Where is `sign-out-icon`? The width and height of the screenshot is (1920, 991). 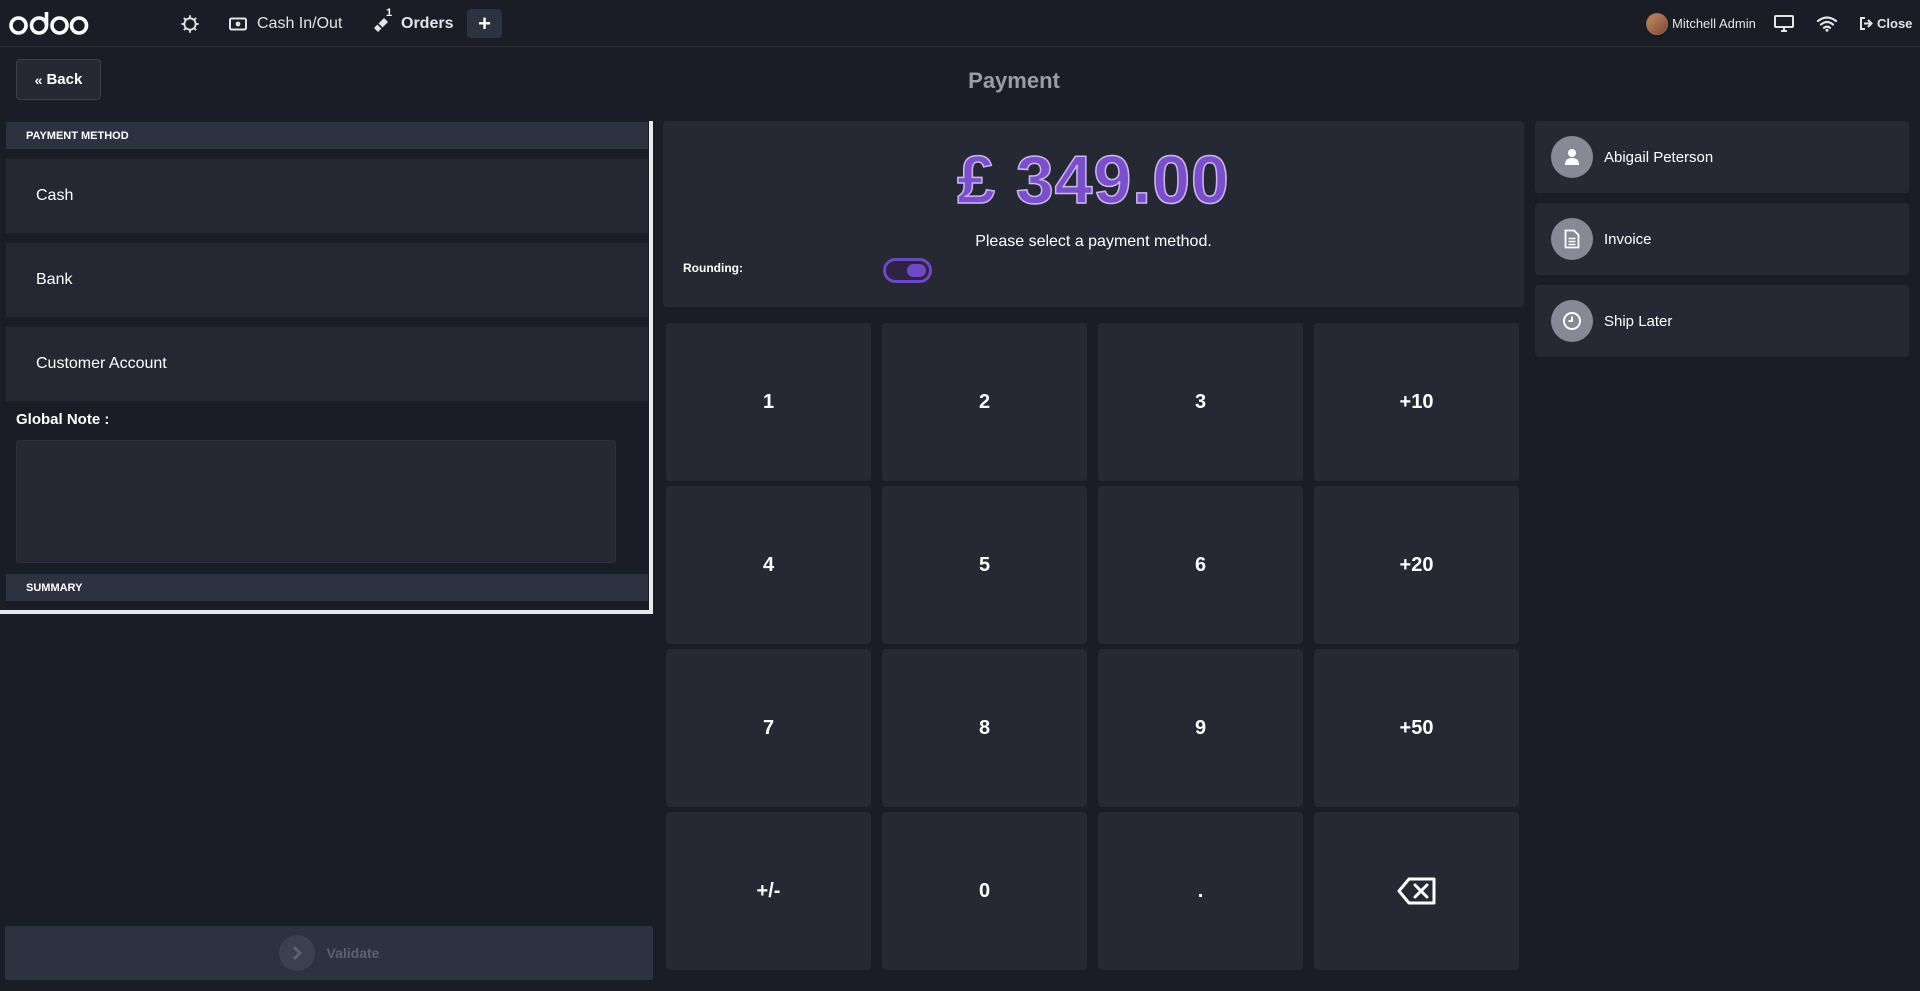
sign-out-icon is located at coordinates (1866, 23).